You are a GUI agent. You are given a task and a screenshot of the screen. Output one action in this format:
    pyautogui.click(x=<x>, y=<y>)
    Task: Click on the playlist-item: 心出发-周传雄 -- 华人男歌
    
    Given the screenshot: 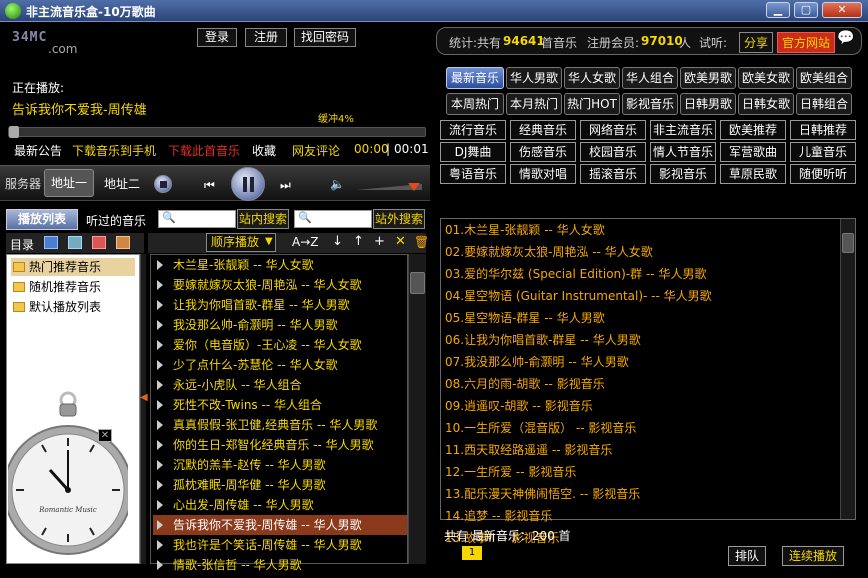 What is the action you would take?
    pyautogui.click(x=280, y=505)
    